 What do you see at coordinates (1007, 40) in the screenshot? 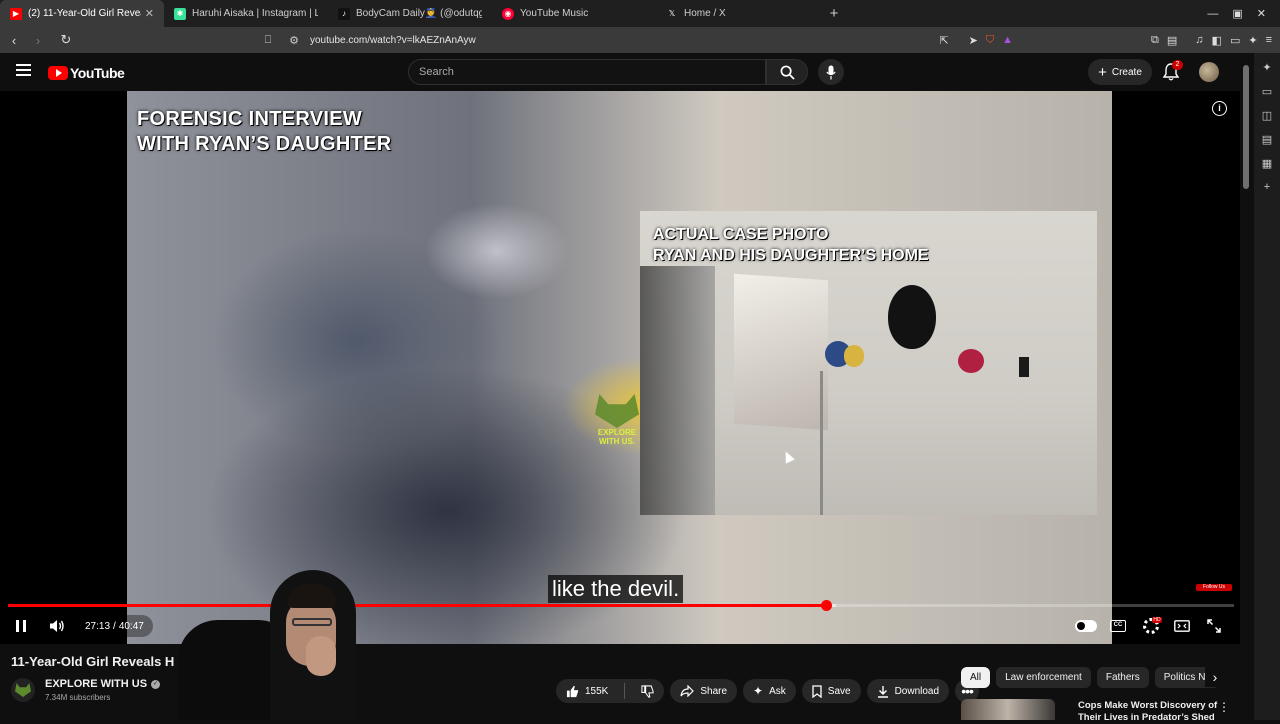
I see `brave-rewards-icon: ▲` at bounding box center [1007, 40].